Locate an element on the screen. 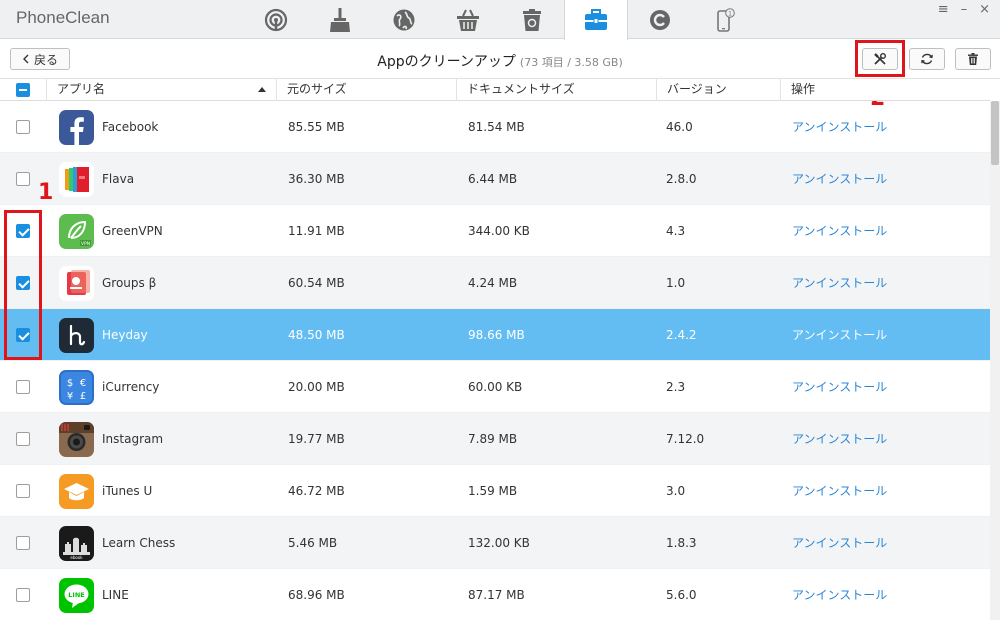 The height and width of the screenshot is (620, 1000). document-size: 4.24 MB is located at coordinates (493, 283).